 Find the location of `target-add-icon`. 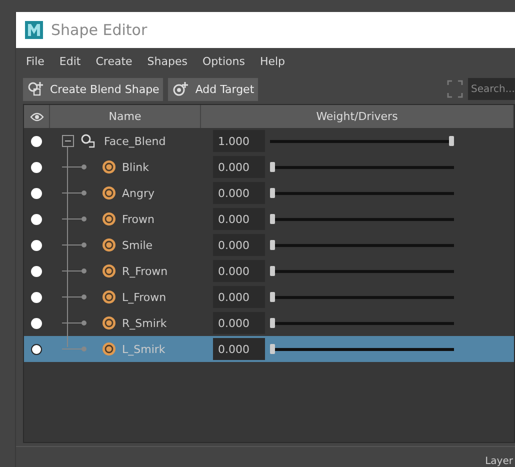

target-add-icon is located at coordinates (181, 89).